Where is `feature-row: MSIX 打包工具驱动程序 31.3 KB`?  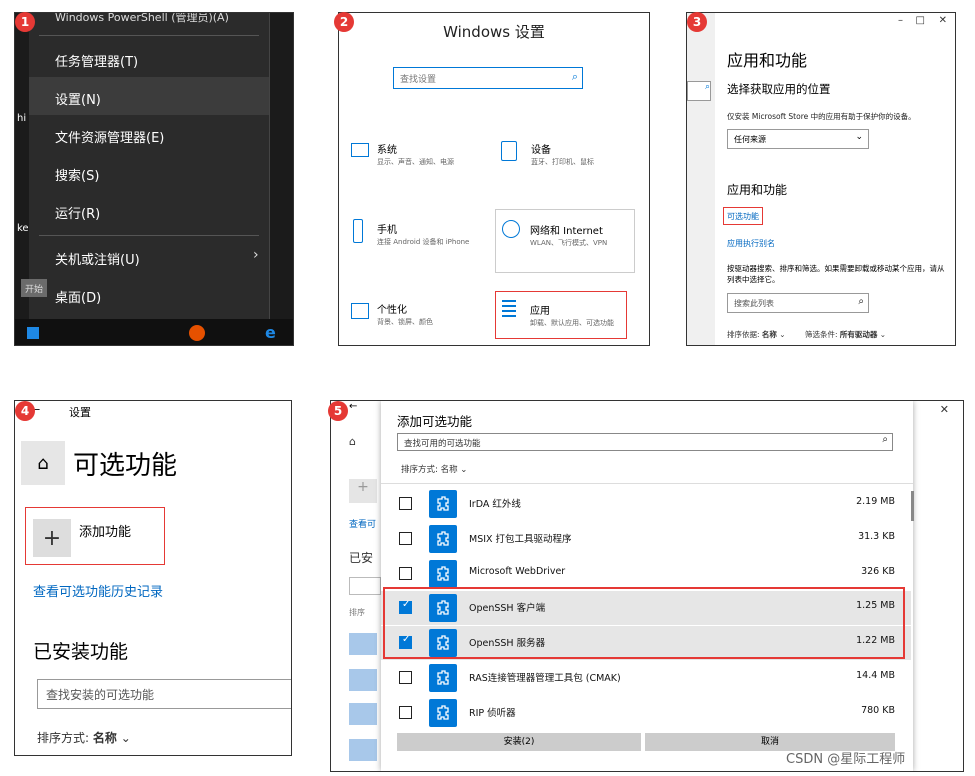
feature-row: MSIX 打包工具驱动程序 31.3 KB is located at coordinates (646, 539).